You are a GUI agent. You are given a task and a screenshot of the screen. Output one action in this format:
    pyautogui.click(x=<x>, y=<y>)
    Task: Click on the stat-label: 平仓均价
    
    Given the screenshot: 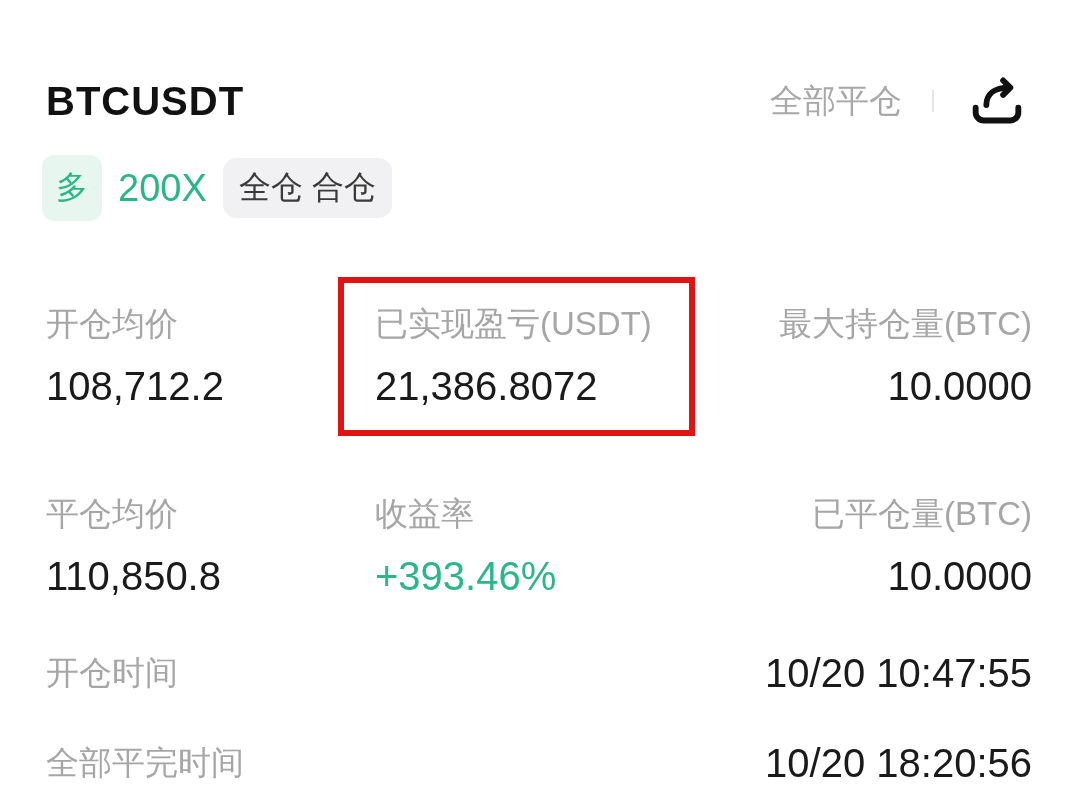 What is the action you would take?
    pyautogui.click(x=112, y=514)
    